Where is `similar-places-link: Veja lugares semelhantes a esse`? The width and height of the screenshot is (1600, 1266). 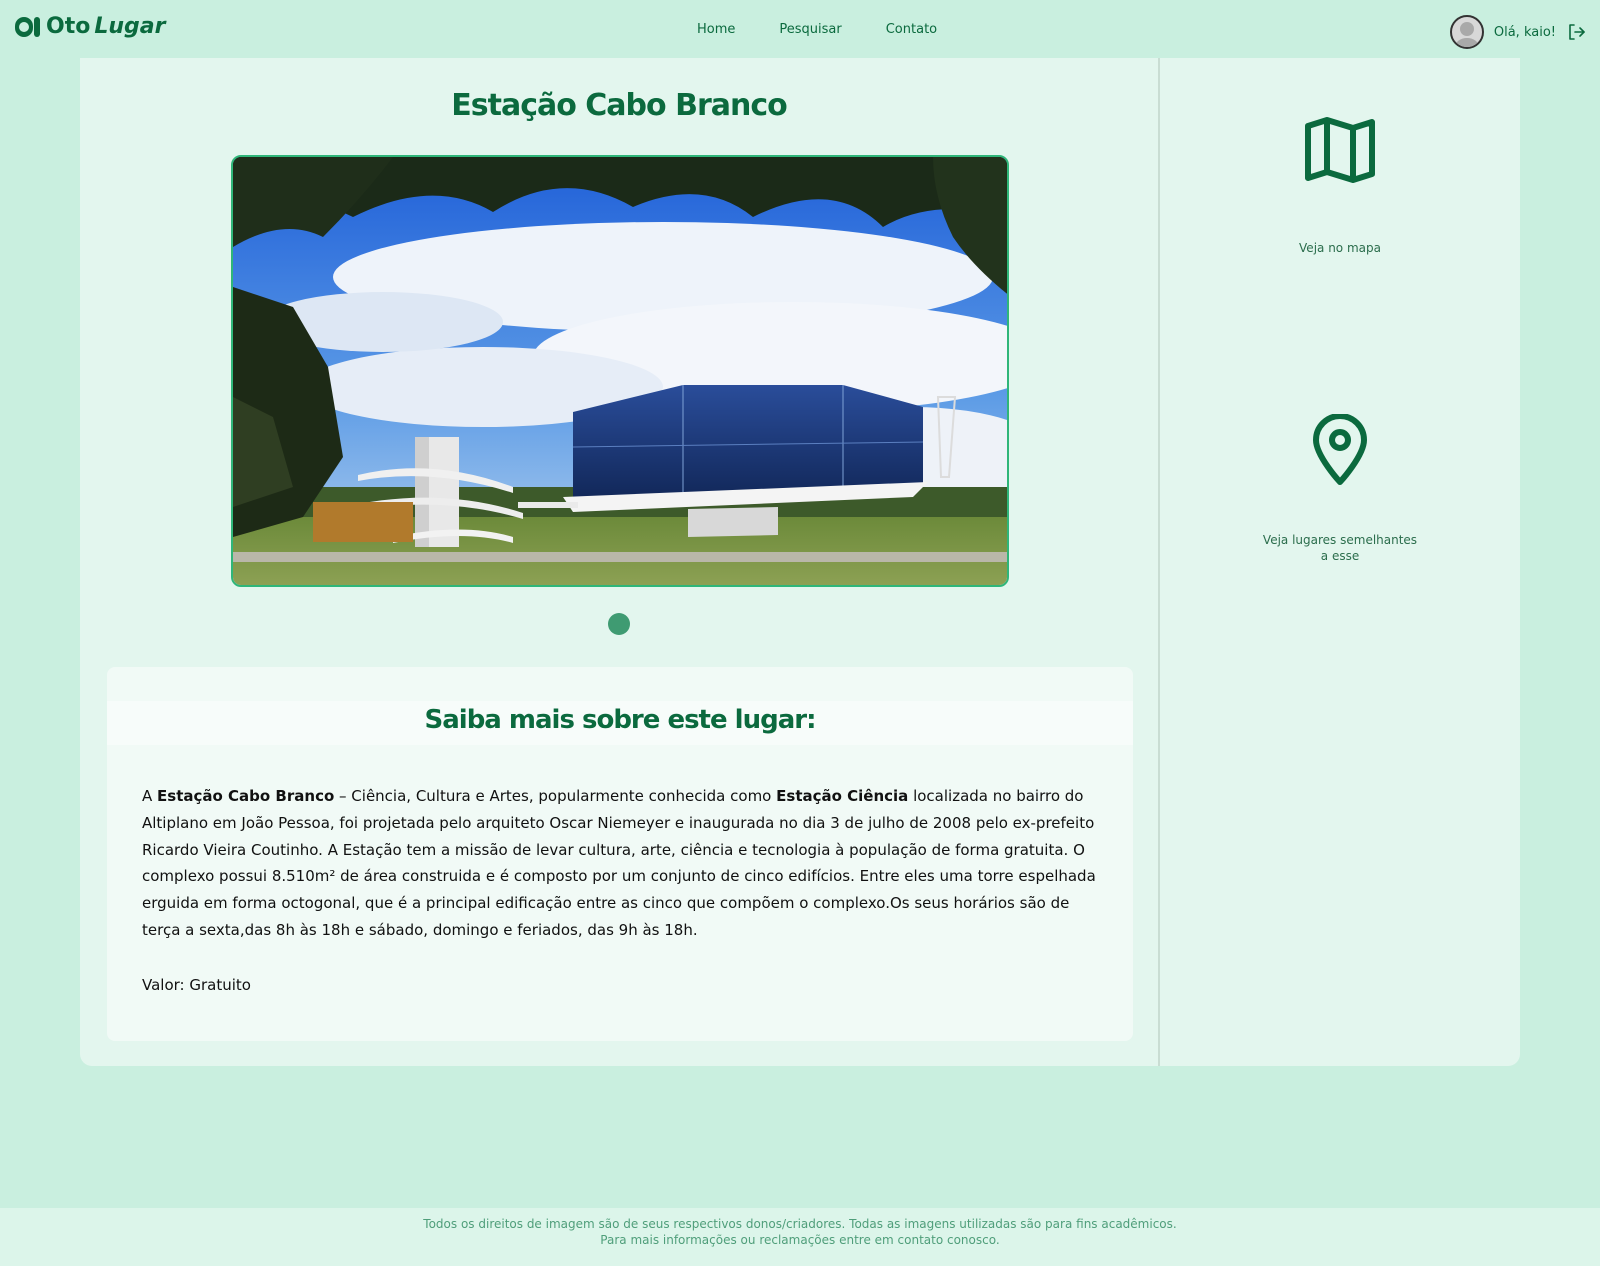
similar-places-link: Veja lugares semelhantes a esse is located at coordinates (1340, 489).